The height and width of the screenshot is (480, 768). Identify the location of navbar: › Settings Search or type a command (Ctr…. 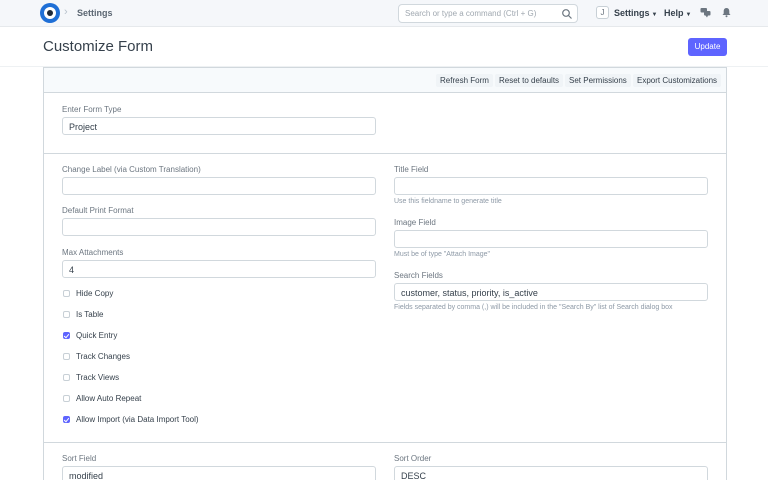
(384, 13).